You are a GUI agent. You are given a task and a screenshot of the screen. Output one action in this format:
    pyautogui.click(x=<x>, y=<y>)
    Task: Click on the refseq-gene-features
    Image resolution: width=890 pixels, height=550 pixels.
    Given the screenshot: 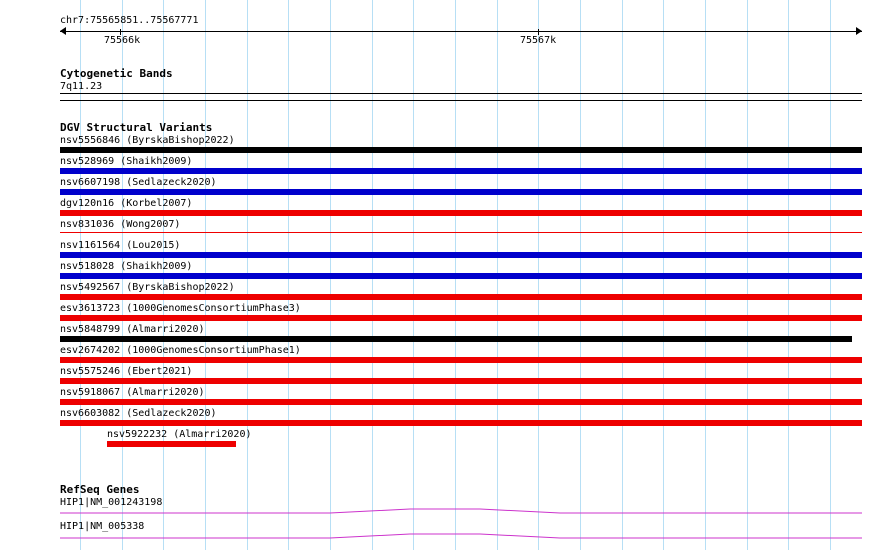 What is the action you would take?
    pyautogui.click(x=461, y=523)
    